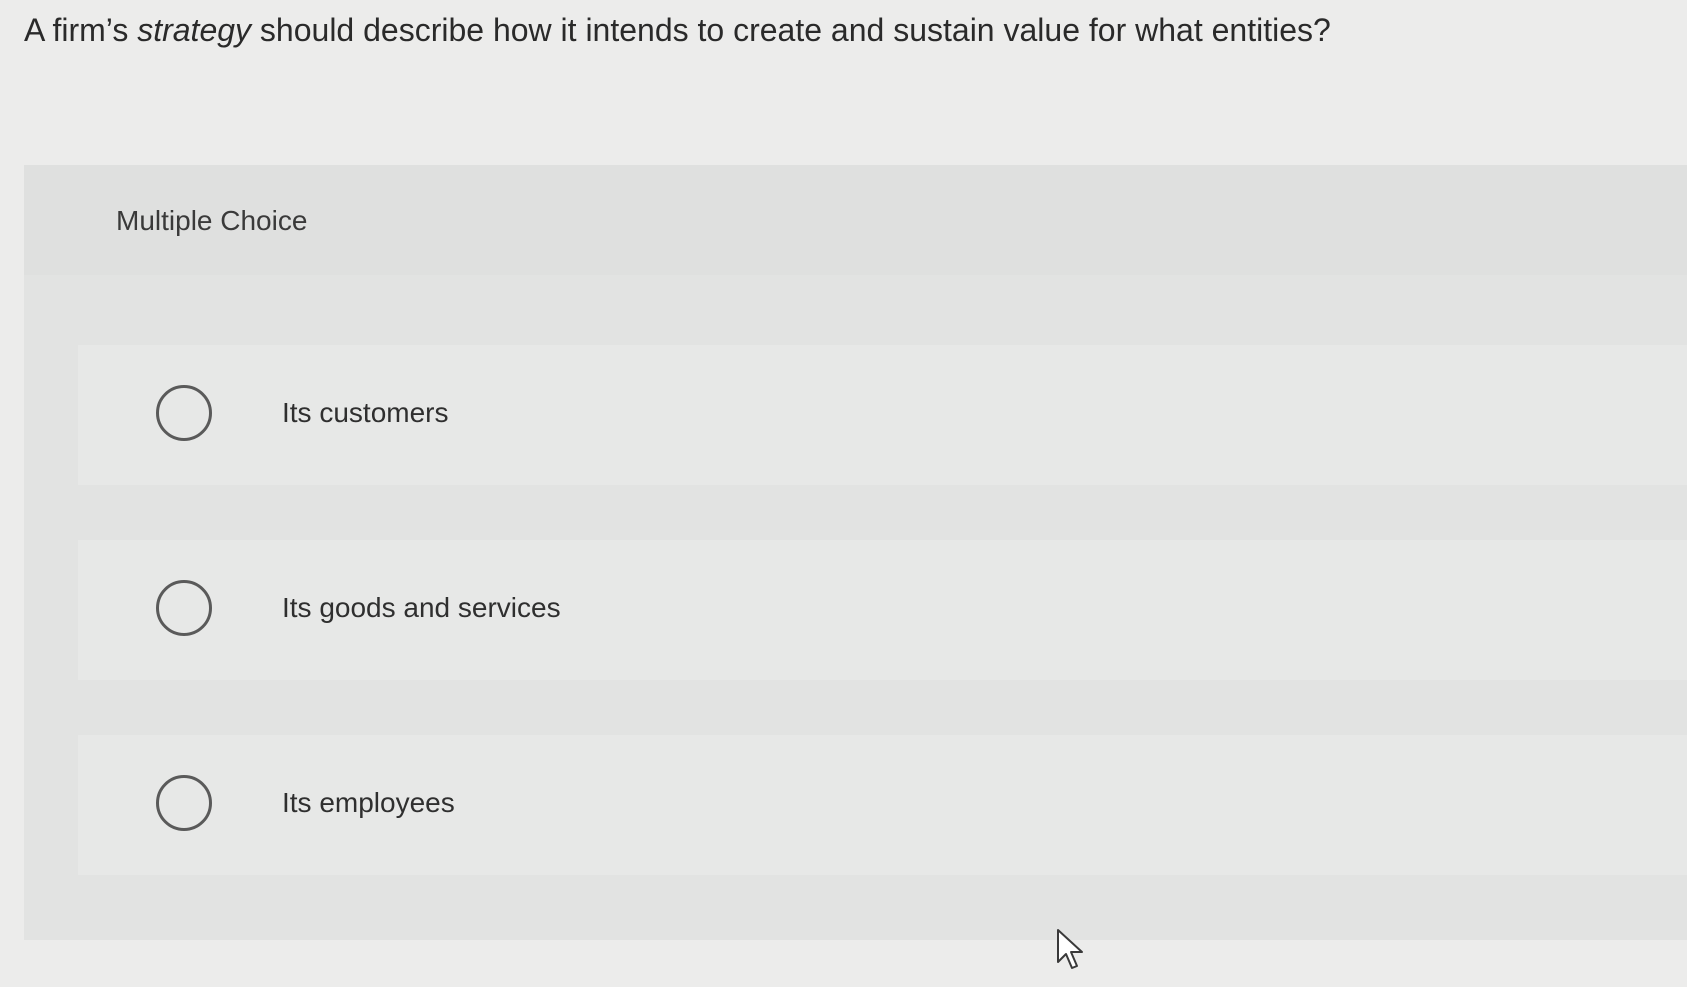  Describe the element at coordinates (421, 607) in the screenshot. I see `choice-label: Its goods and services` at that location.